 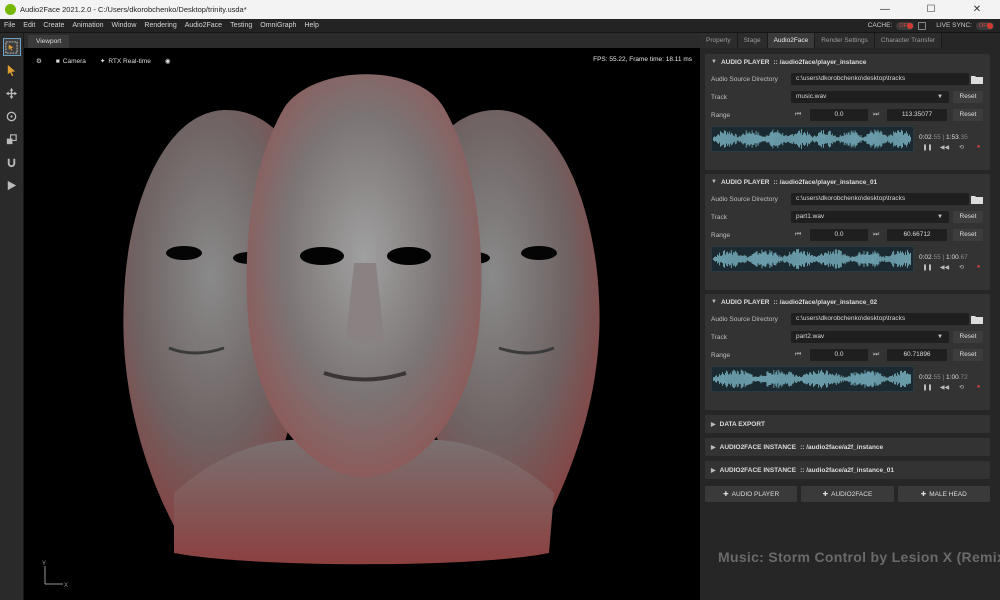 I want to click on menu-animation: Animation, so click(x=87, y=25).